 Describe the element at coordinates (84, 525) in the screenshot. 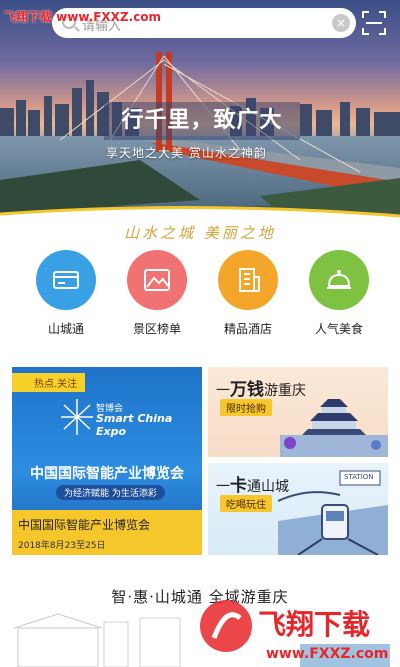

I see `expo-title: 中国国际智能产业博览会` at that location.